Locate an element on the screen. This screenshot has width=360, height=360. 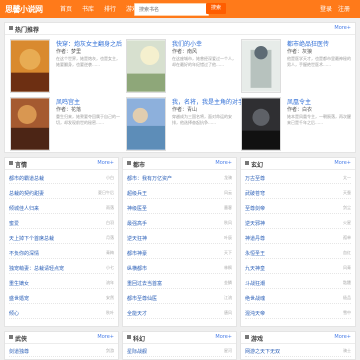
book-link: 超级兵王 is located at coordinates (137, 193).